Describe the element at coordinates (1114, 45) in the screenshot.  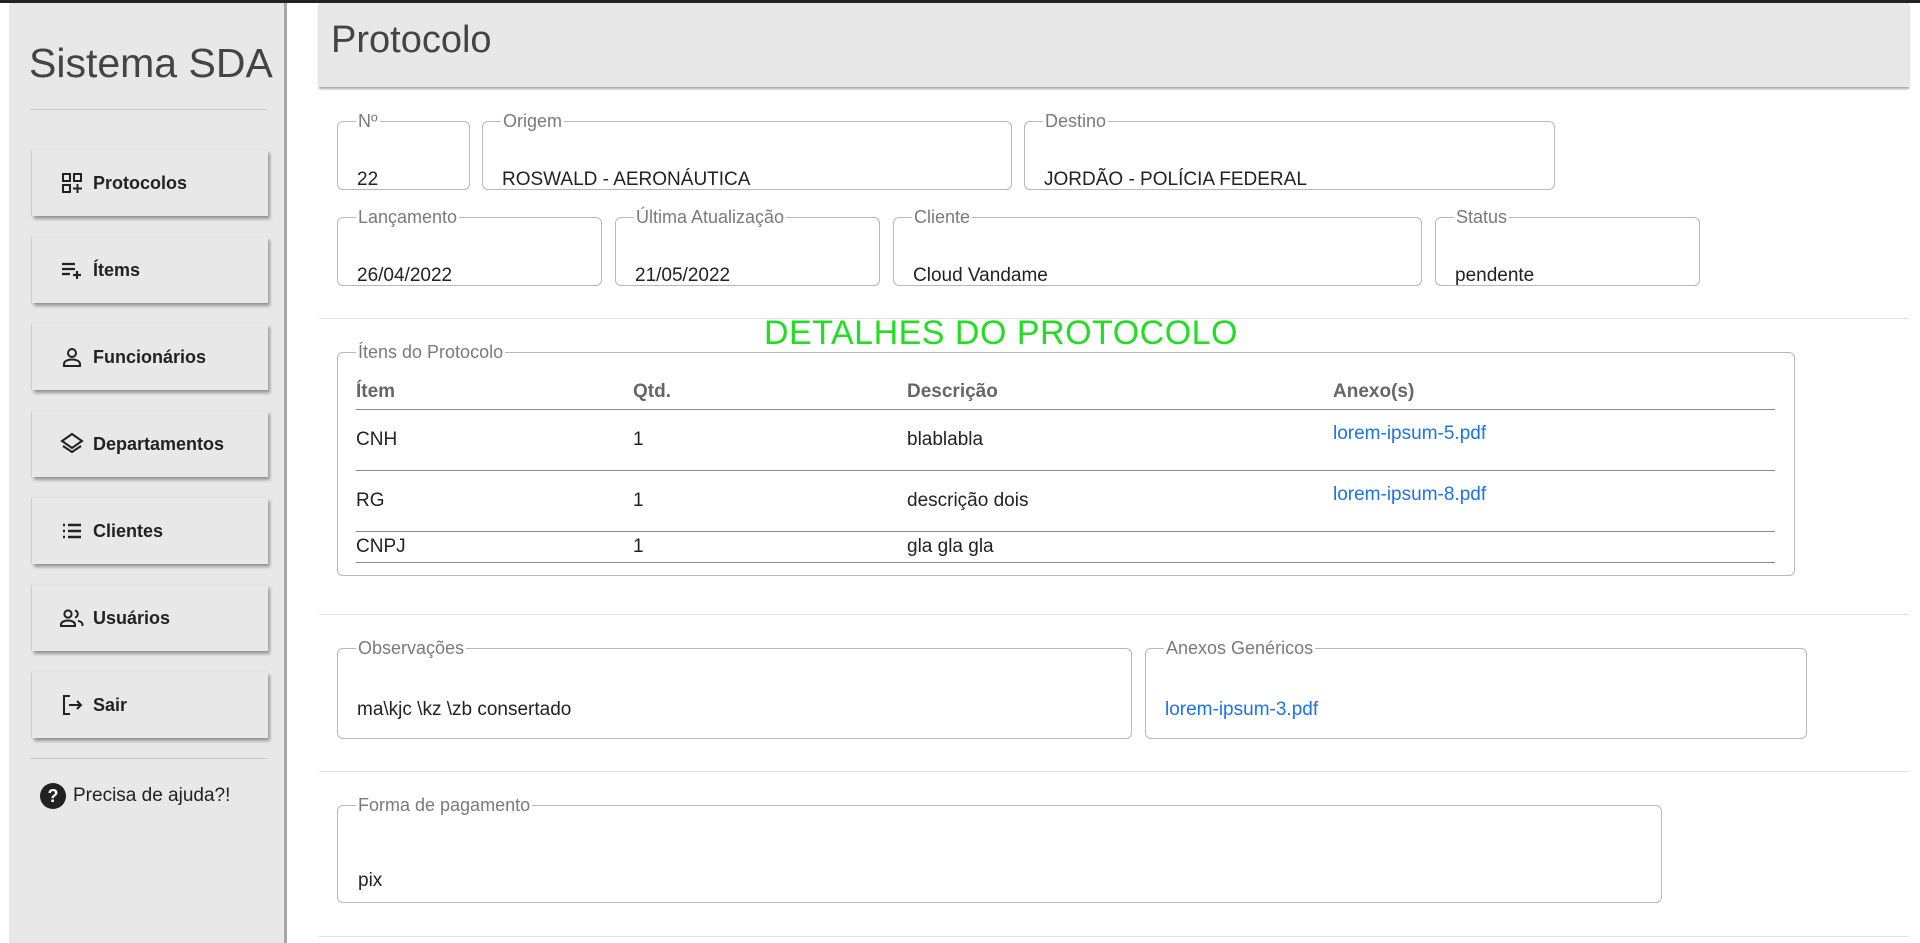
I see `page-header: Protocolo` at that location.